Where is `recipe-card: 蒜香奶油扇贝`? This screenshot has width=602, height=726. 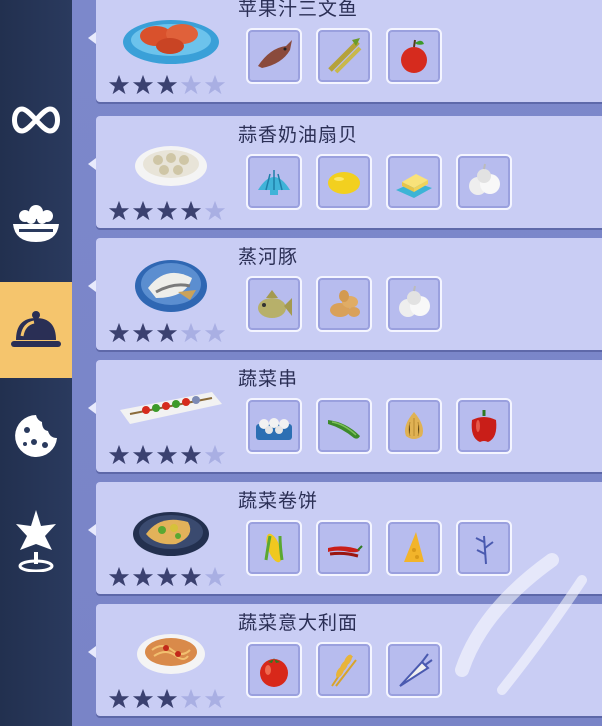 recipe-card: 蒜香奶油扇贝 is located at coordinates (345, 172).